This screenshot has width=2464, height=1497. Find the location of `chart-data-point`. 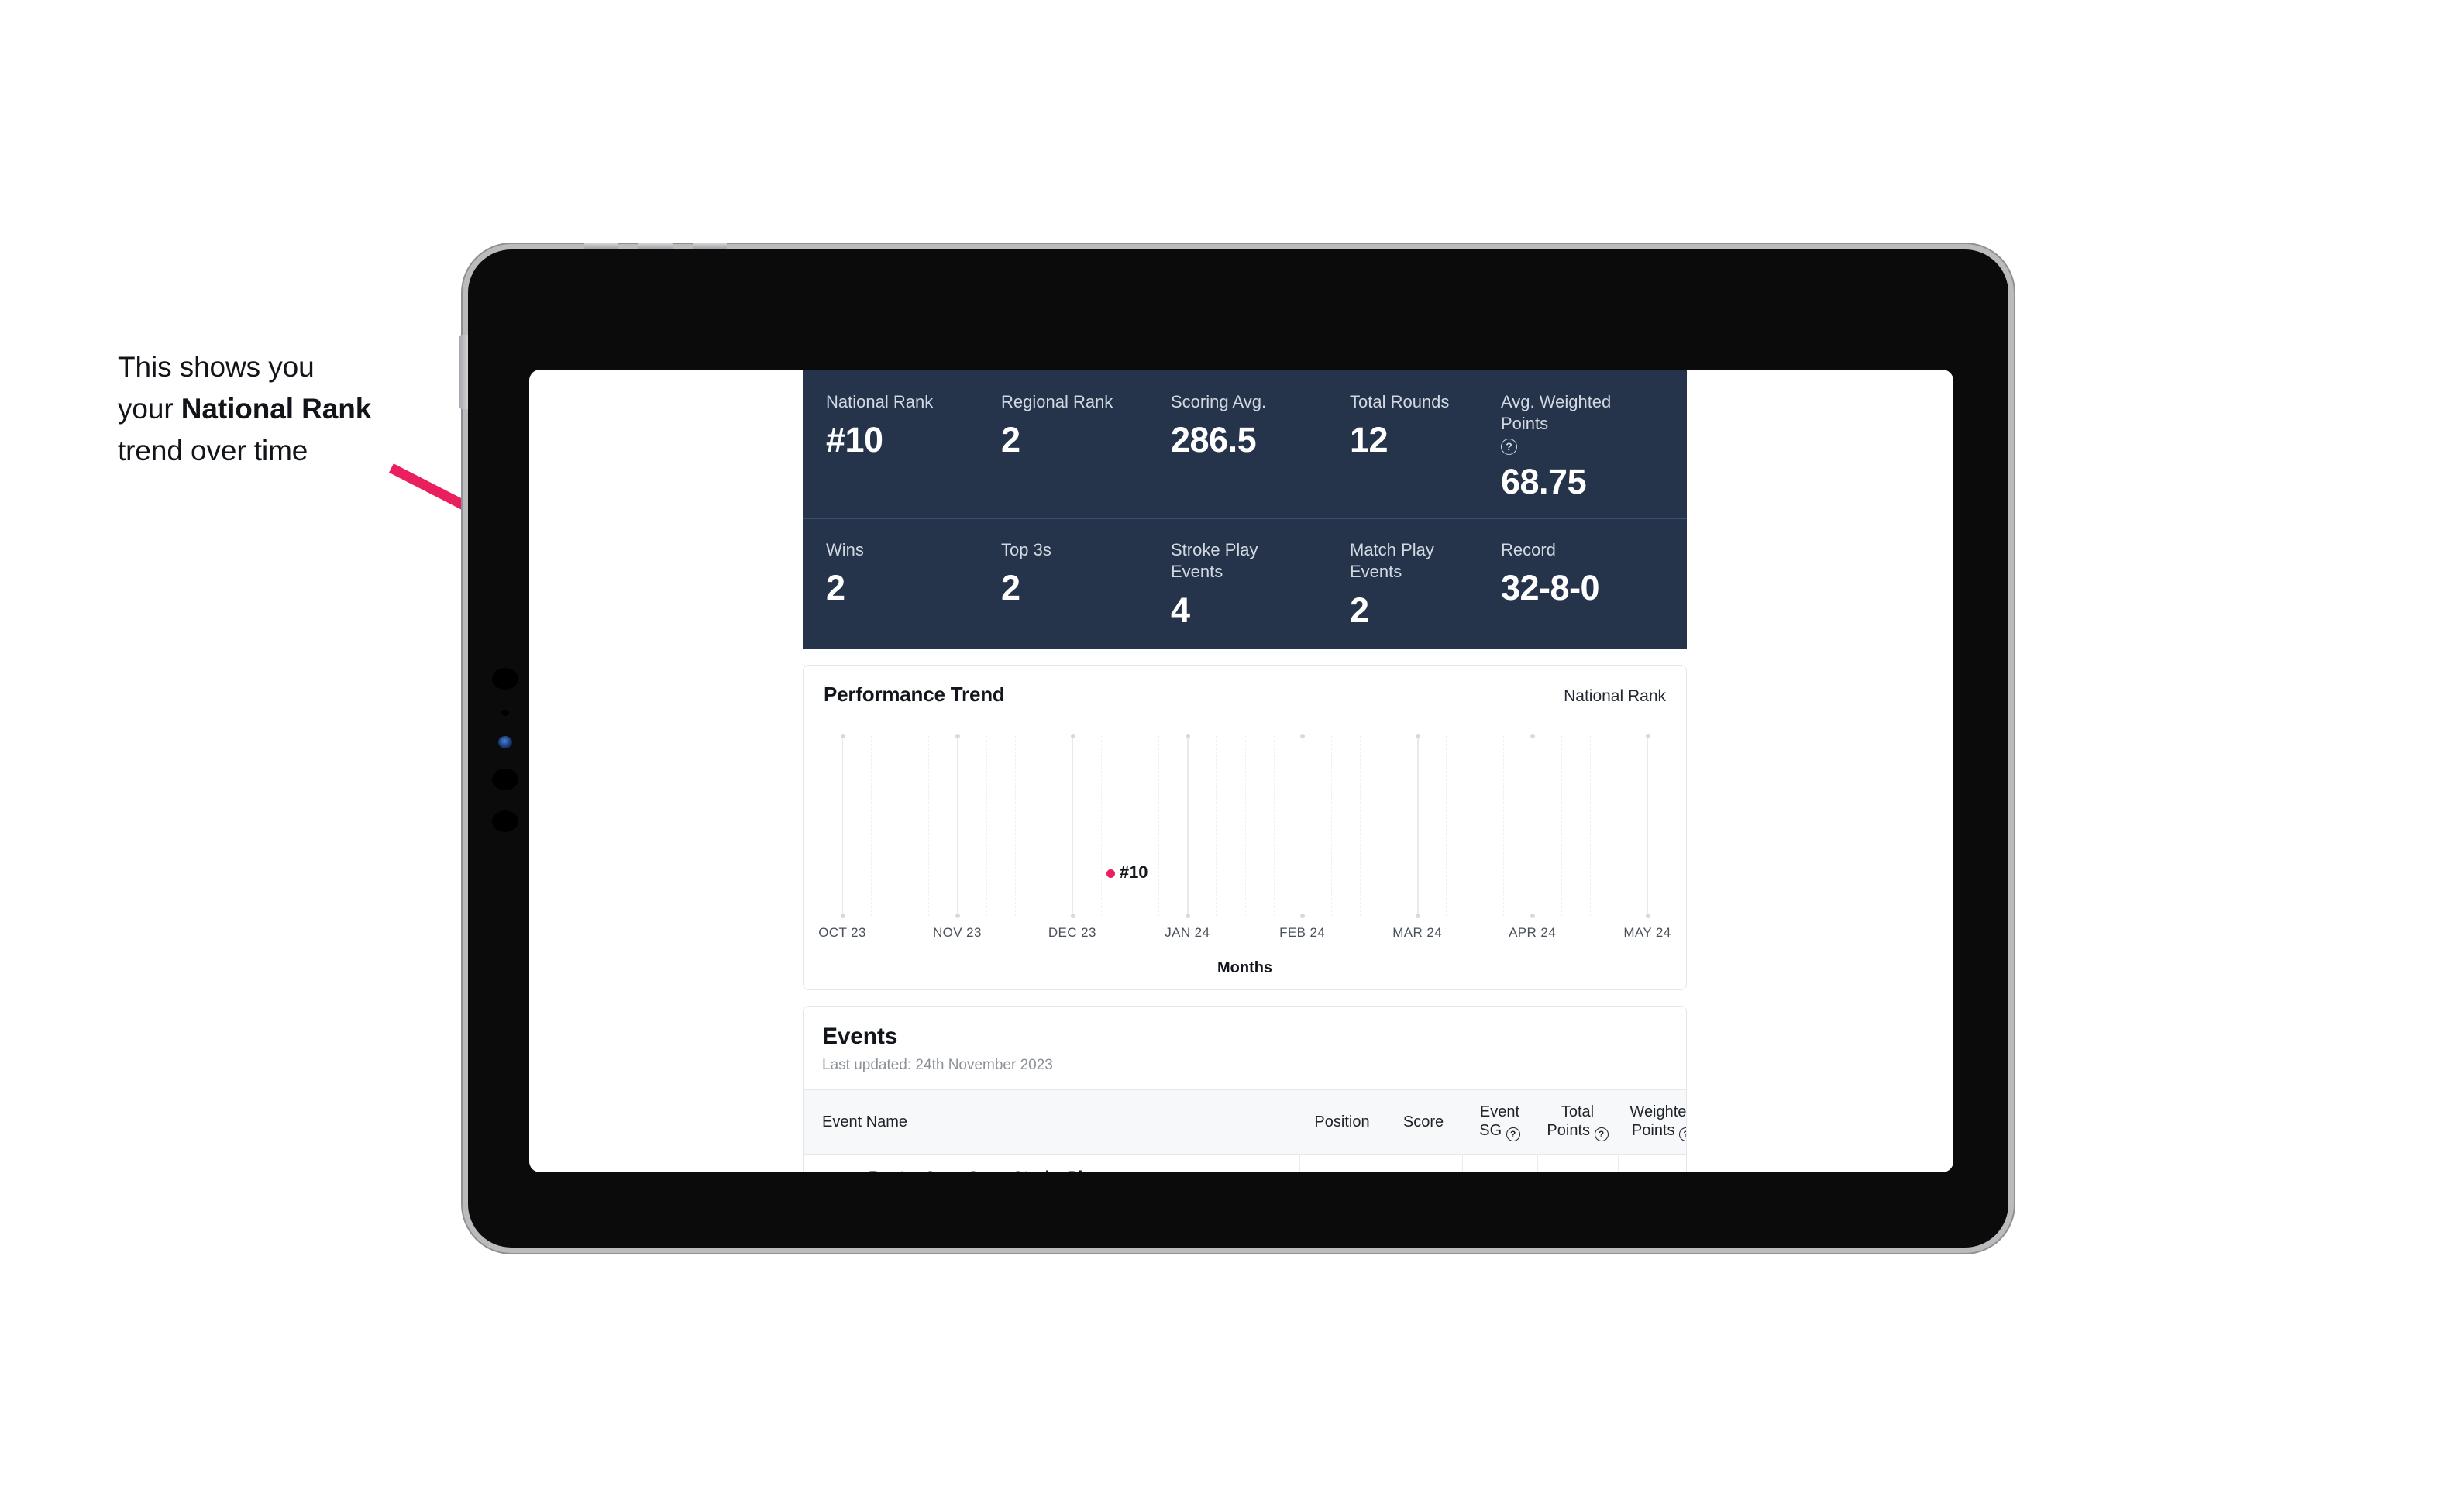

chart-data-point is located at coordinates (1110, 873).